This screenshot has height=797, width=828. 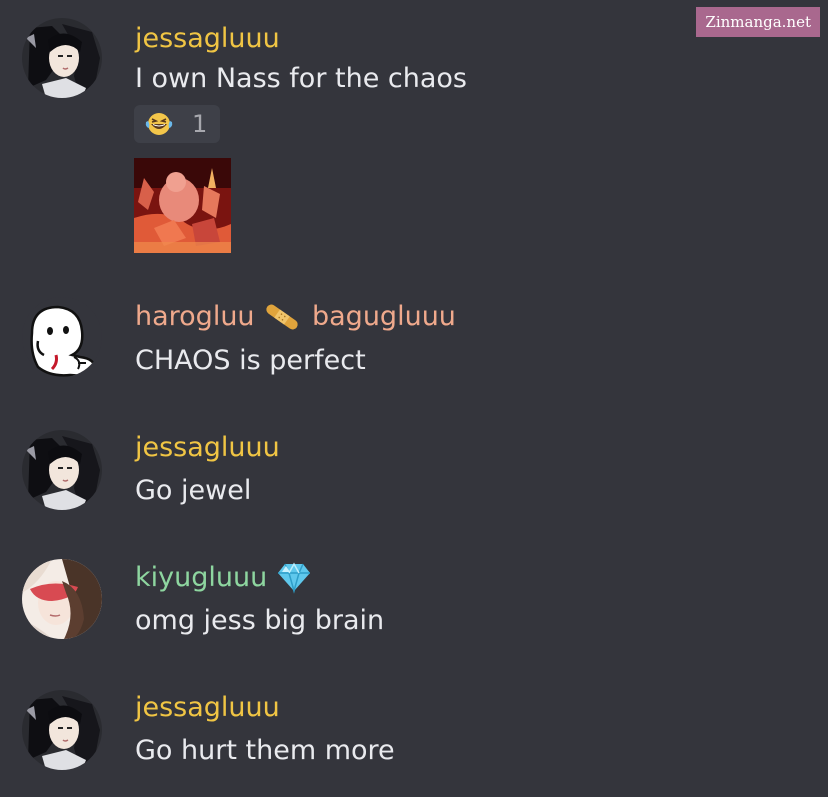 What do you see at coordinates (250, 360) in the screenshot?
I see `message-text: CHAOS is perfect` at bounding box center [250, 360].